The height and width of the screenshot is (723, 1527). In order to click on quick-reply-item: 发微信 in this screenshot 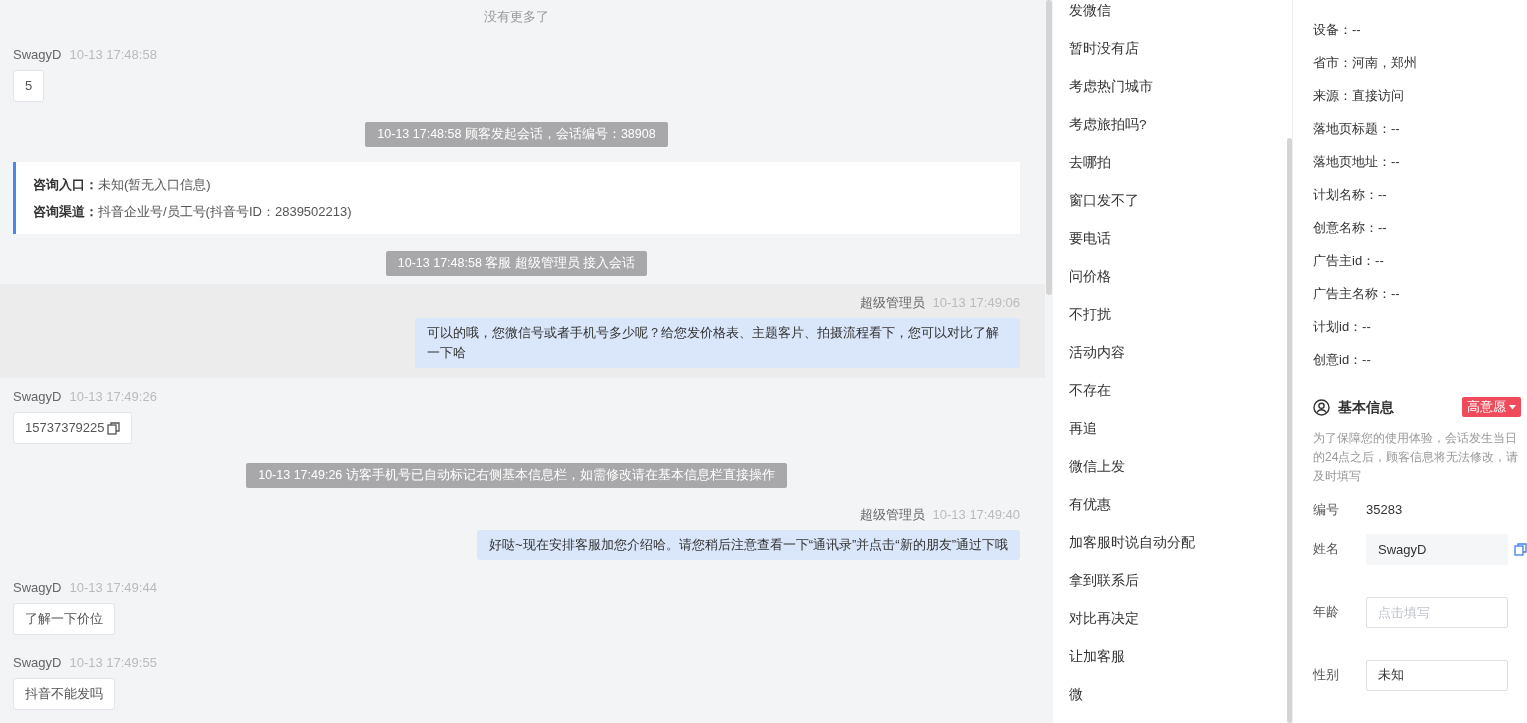, I will do `click(1170, 15)`.